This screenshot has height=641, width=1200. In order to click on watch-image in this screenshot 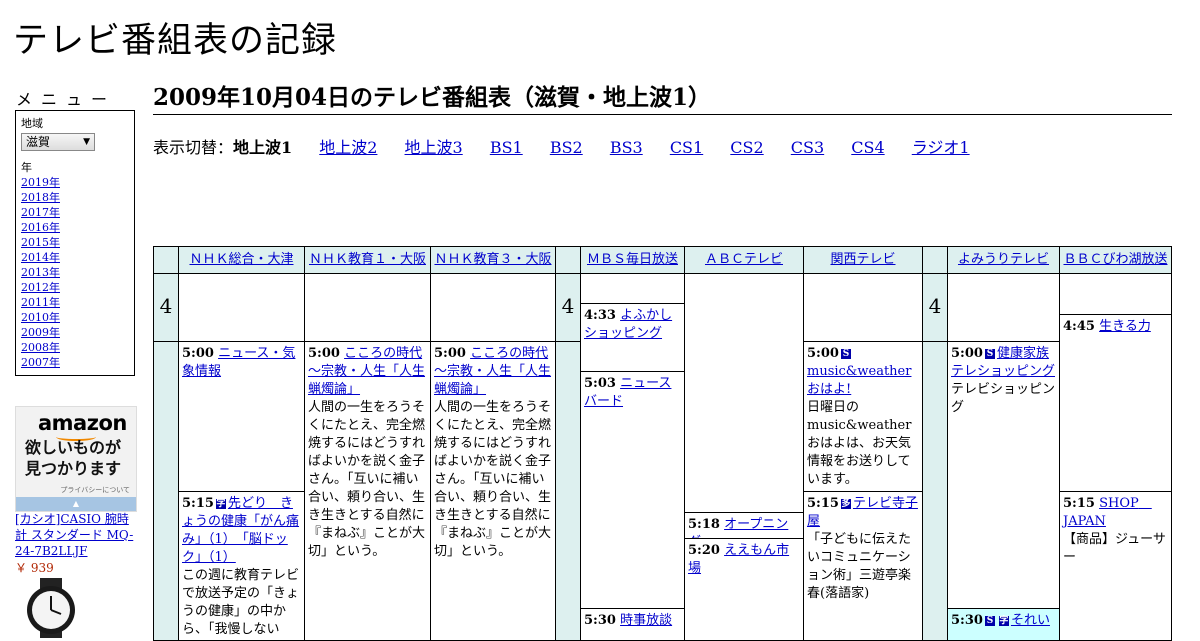, I will do `click(51, 608)`.